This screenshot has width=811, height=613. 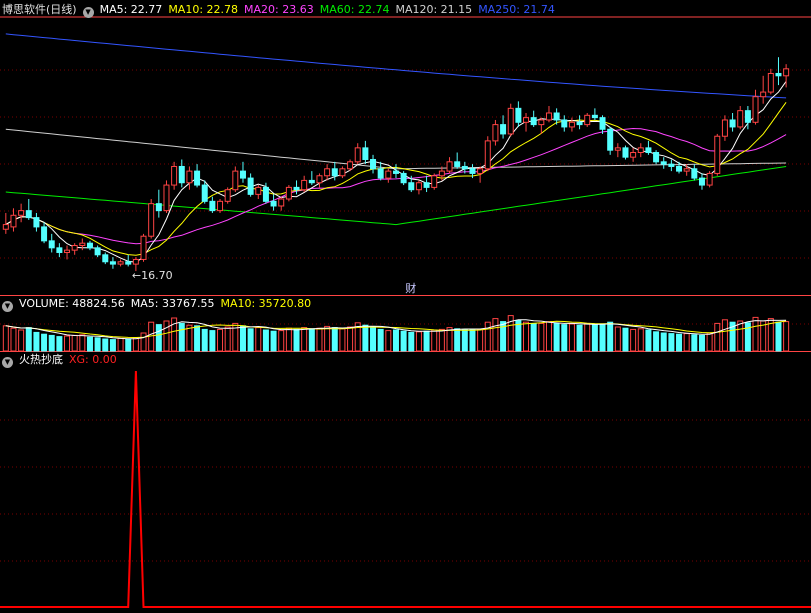 What do you see at coordinates (131, 9) in the screenshot?
I see `ma5-readout: MA5: 22.77` at bounding box center [131, 9].